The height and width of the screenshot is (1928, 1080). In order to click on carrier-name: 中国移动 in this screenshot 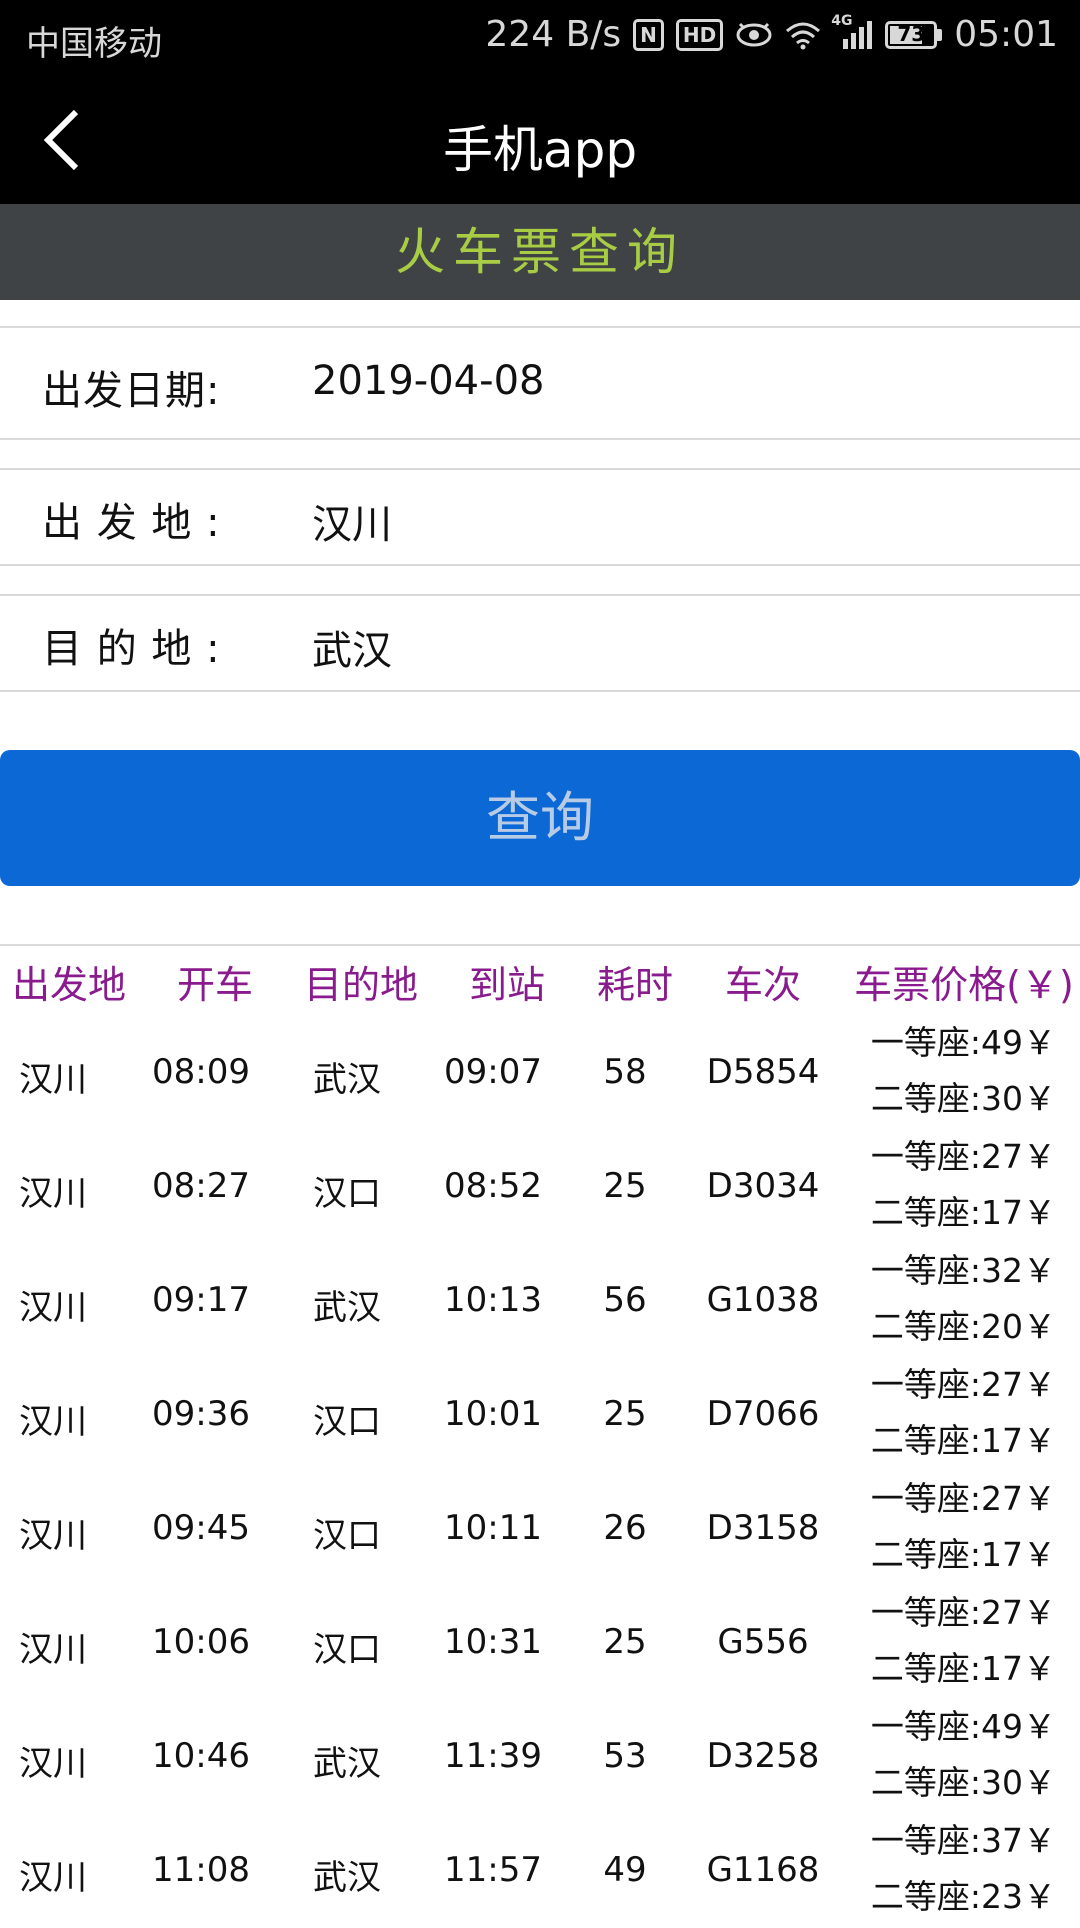, I will do `click(94, 44)`.